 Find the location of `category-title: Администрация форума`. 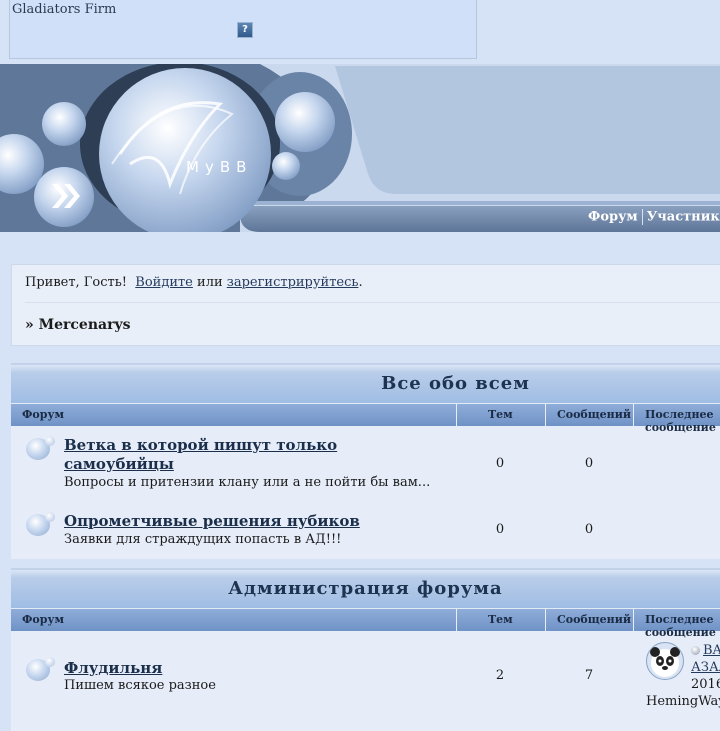

category-title: Администрация форума is located at coordinates (365, 588).